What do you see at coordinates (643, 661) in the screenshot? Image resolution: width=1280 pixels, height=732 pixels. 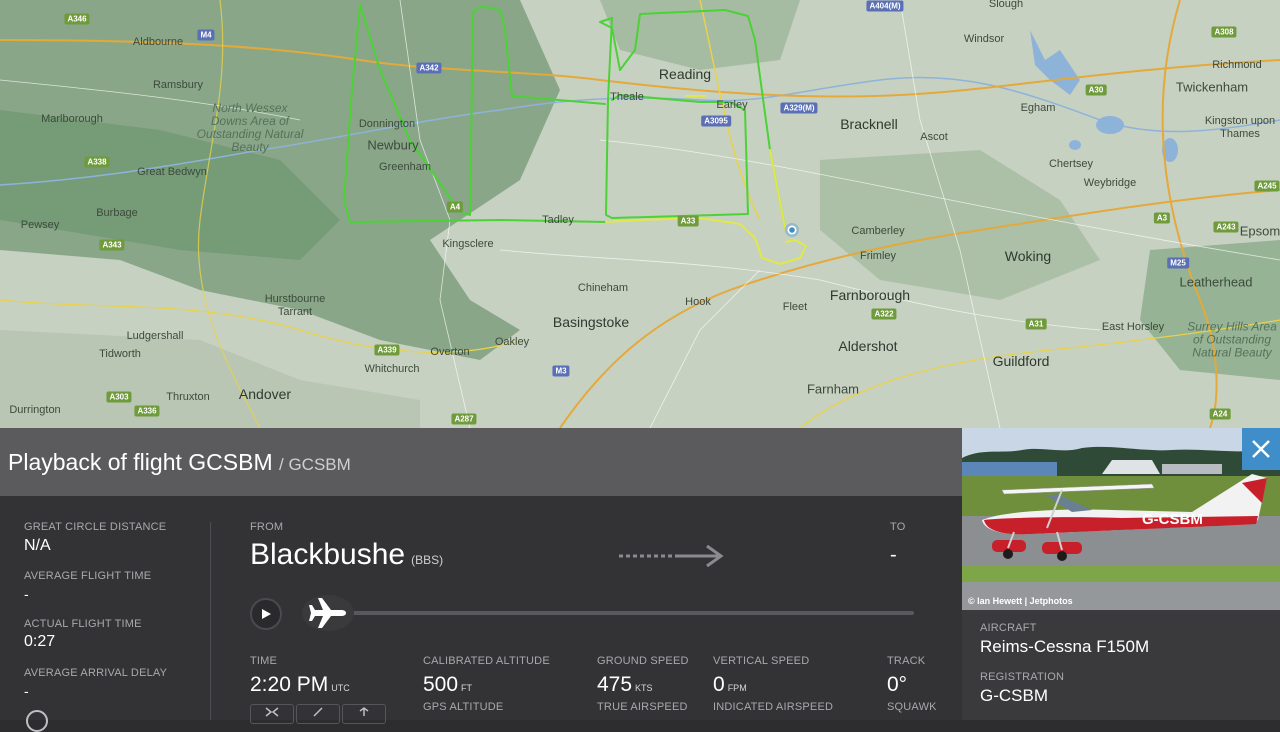 I see `ground-speed-label: GROUND SPEED` at bounding box center [643, 661].